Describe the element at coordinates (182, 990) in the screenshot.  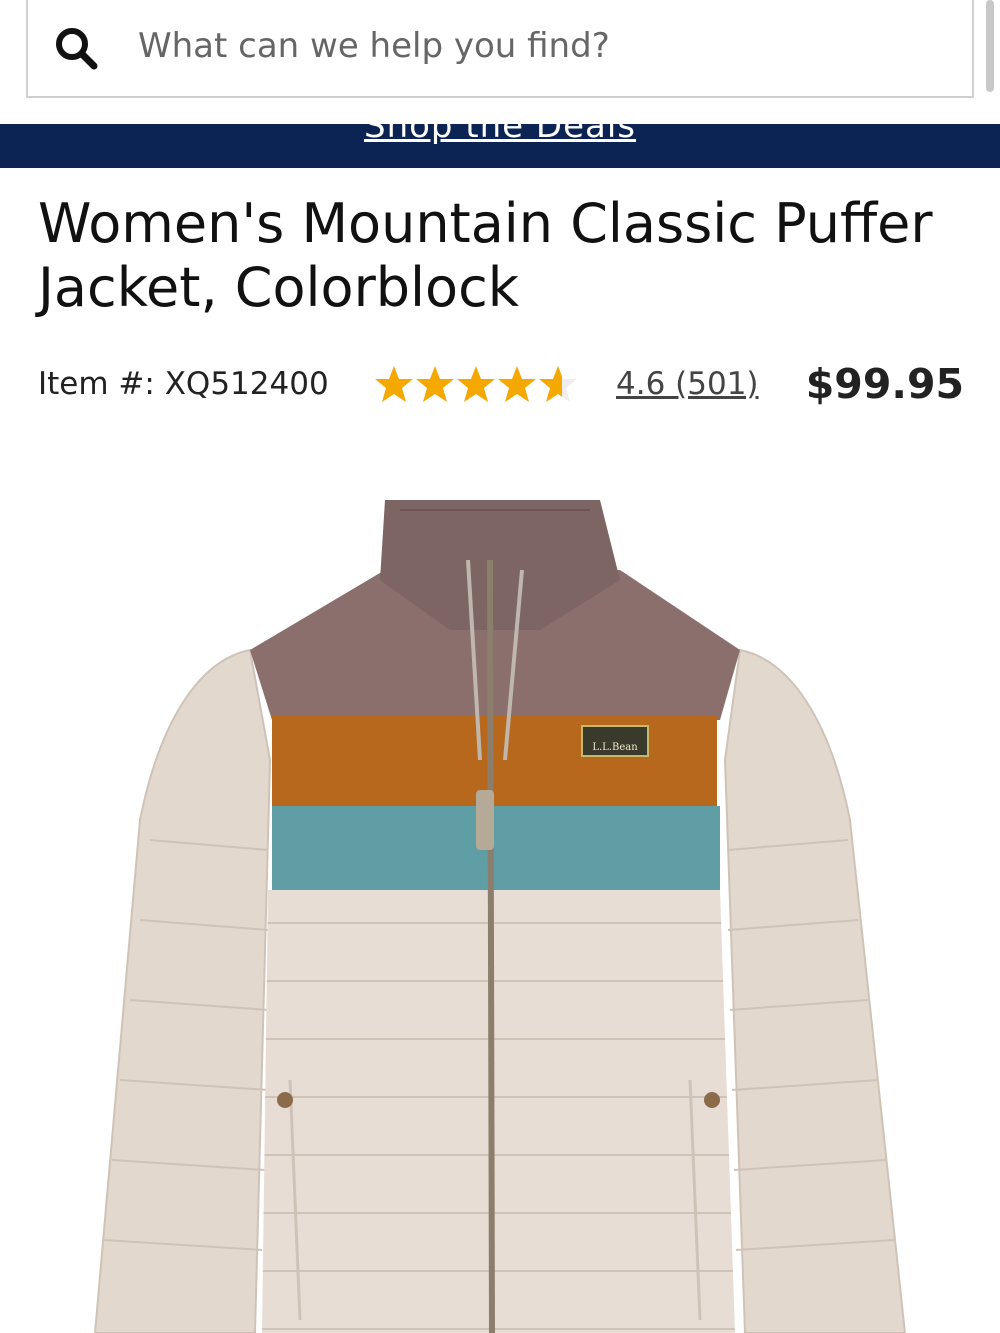
I see `left-sleeve` at that location.